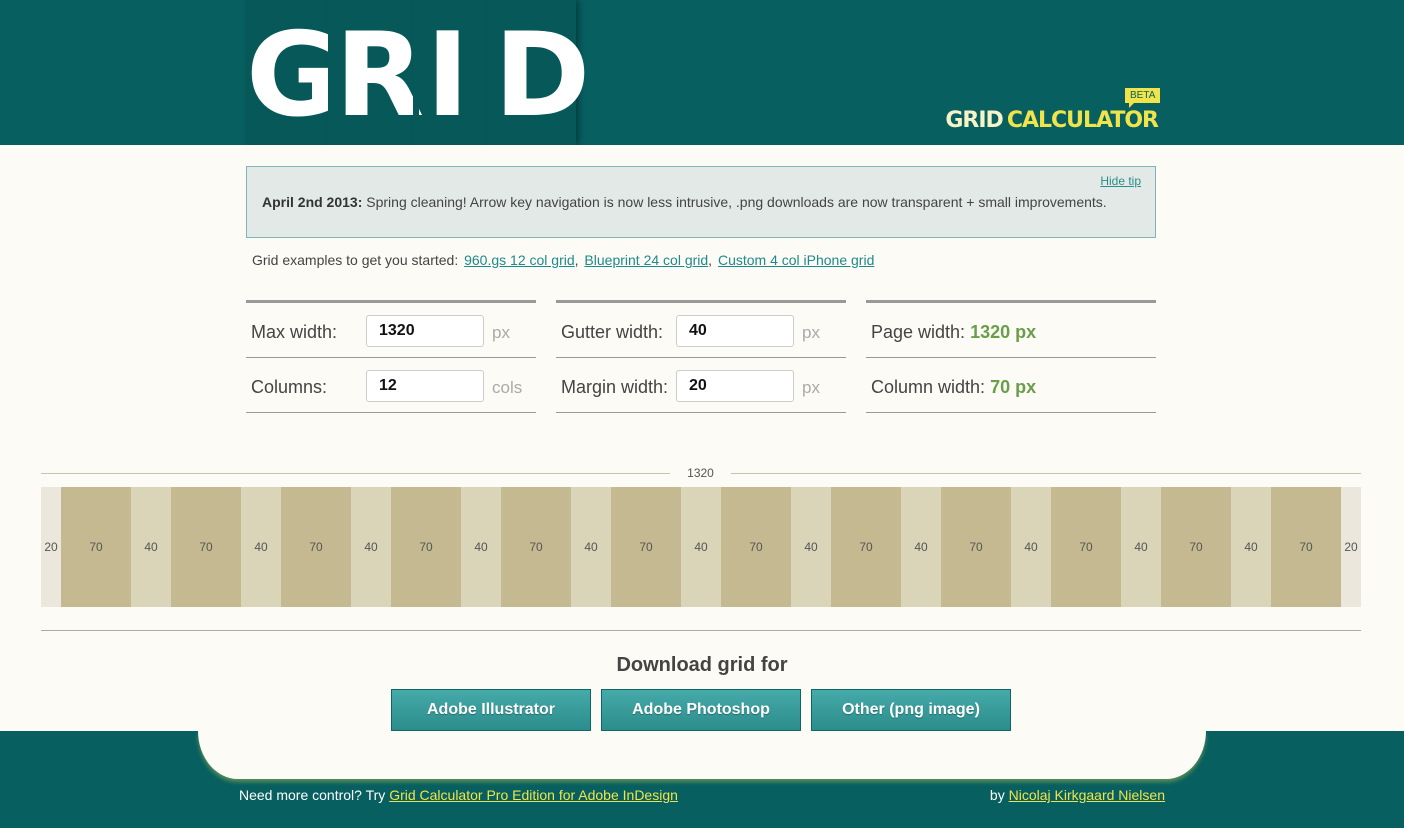 This screenshot has width=1404, height=828. What do you see at coordinates (811, 387) in the screenshot?
I see `margin-width-unit: px` at bounding box center [811, 387].